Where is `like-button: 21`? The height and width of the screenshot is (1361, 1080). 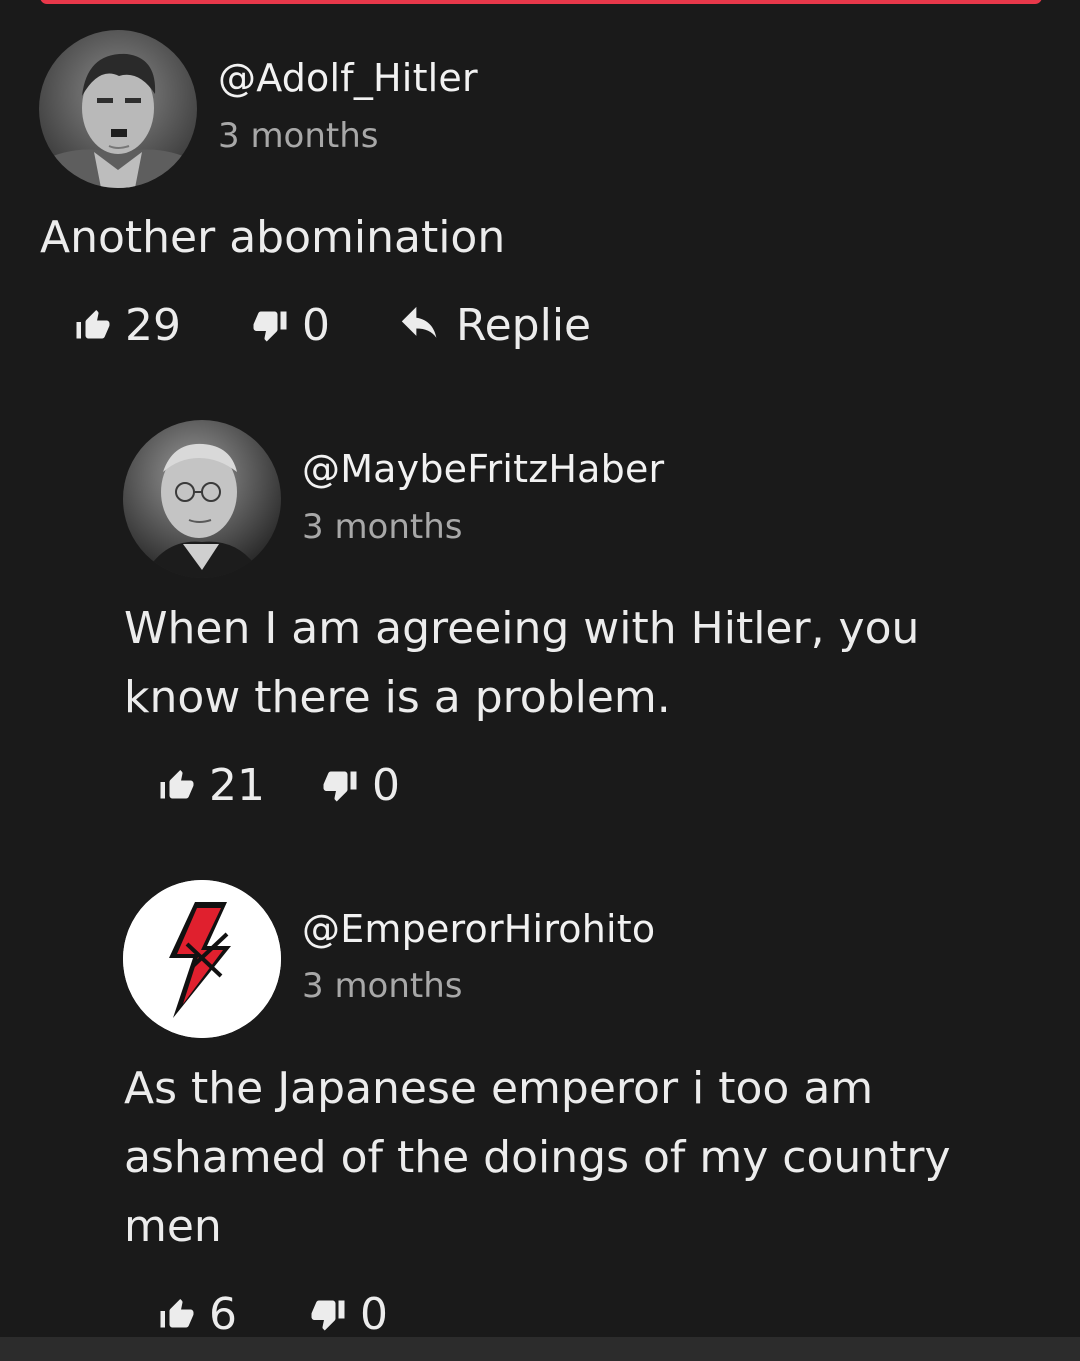 like-button: 21 is located at coordinates (212, 785).